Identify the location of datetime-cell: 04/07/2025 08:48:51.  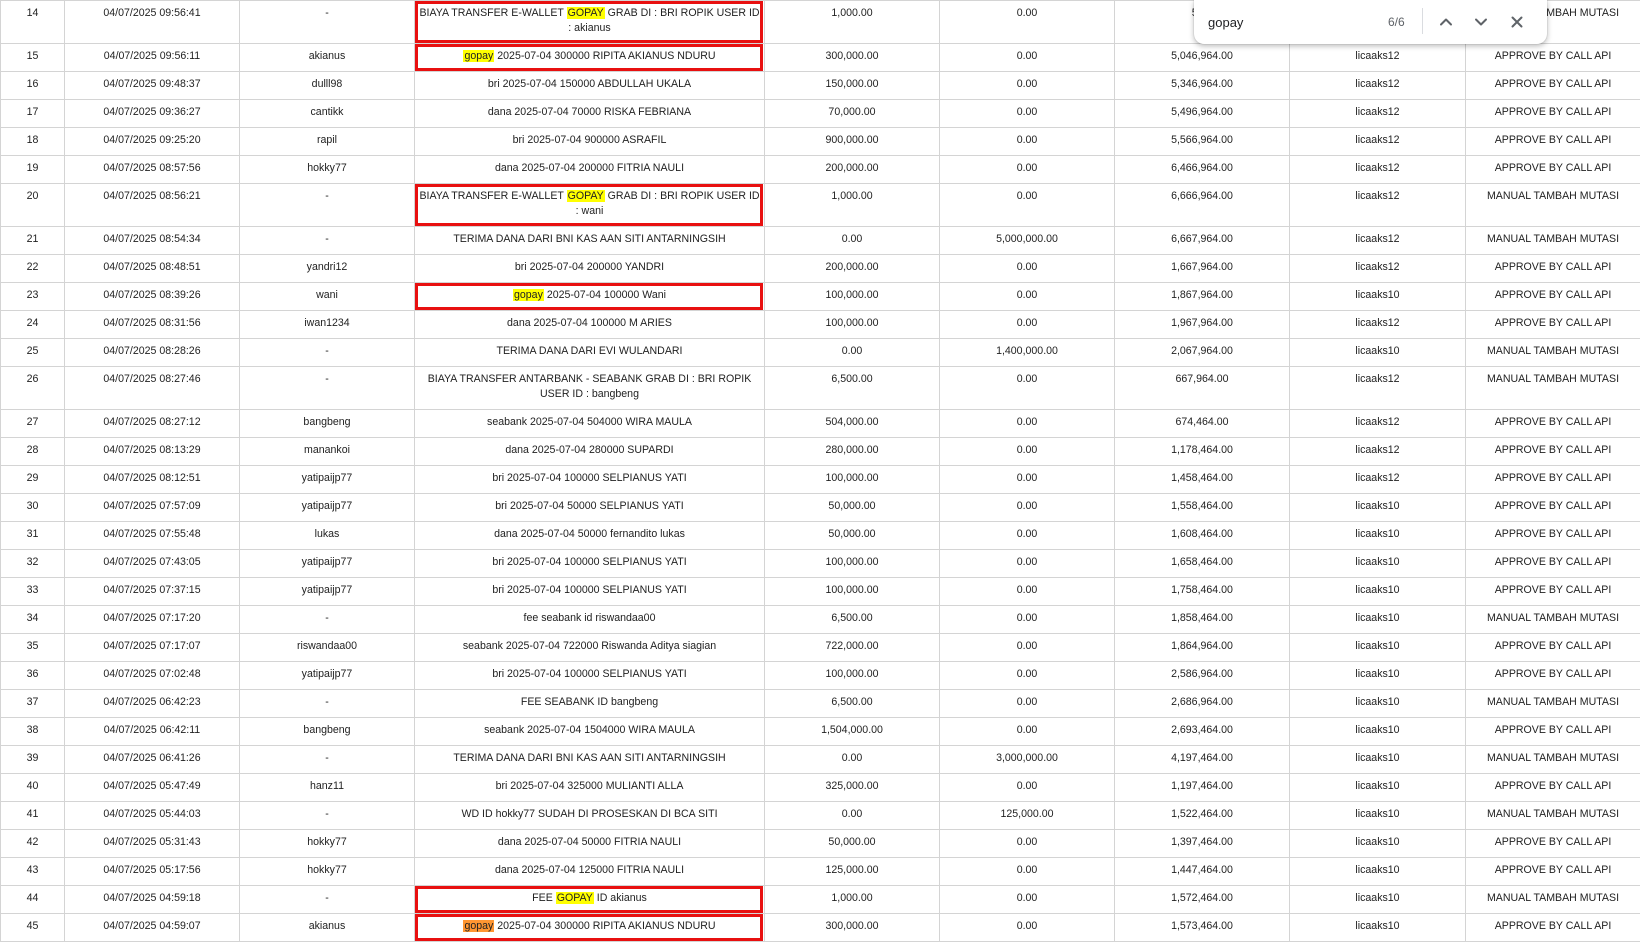
(152, 268).